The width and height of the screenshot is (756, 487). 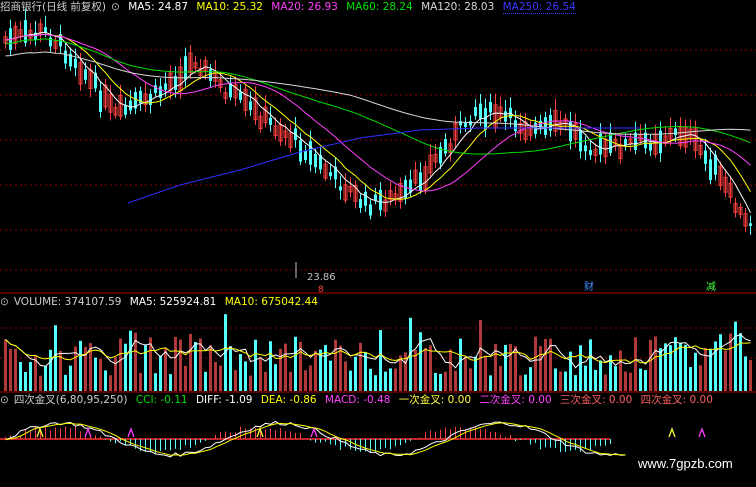 I want to click on volume-ma10-line, so click(x=378, y=351).